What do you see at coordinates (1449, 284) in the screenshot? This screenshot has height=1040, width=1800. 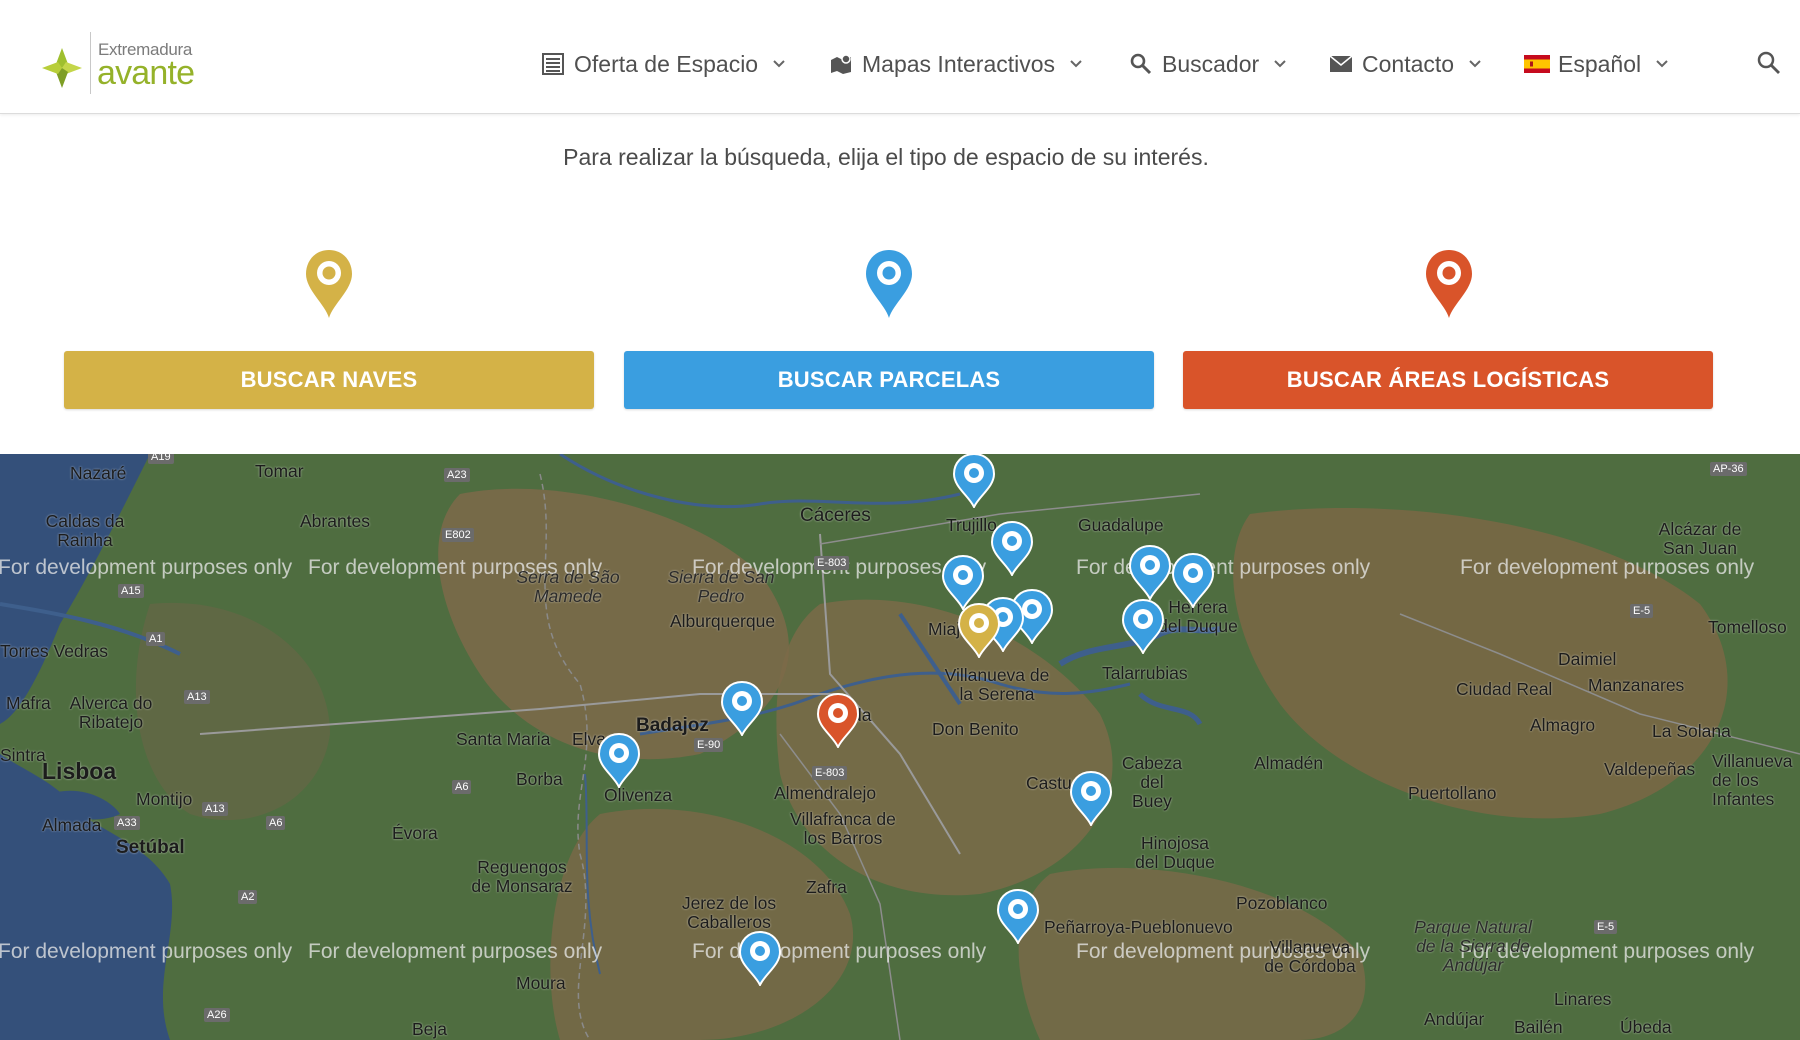 I see `area-logistica-pin-icon` at bounding box center [1449, 284].